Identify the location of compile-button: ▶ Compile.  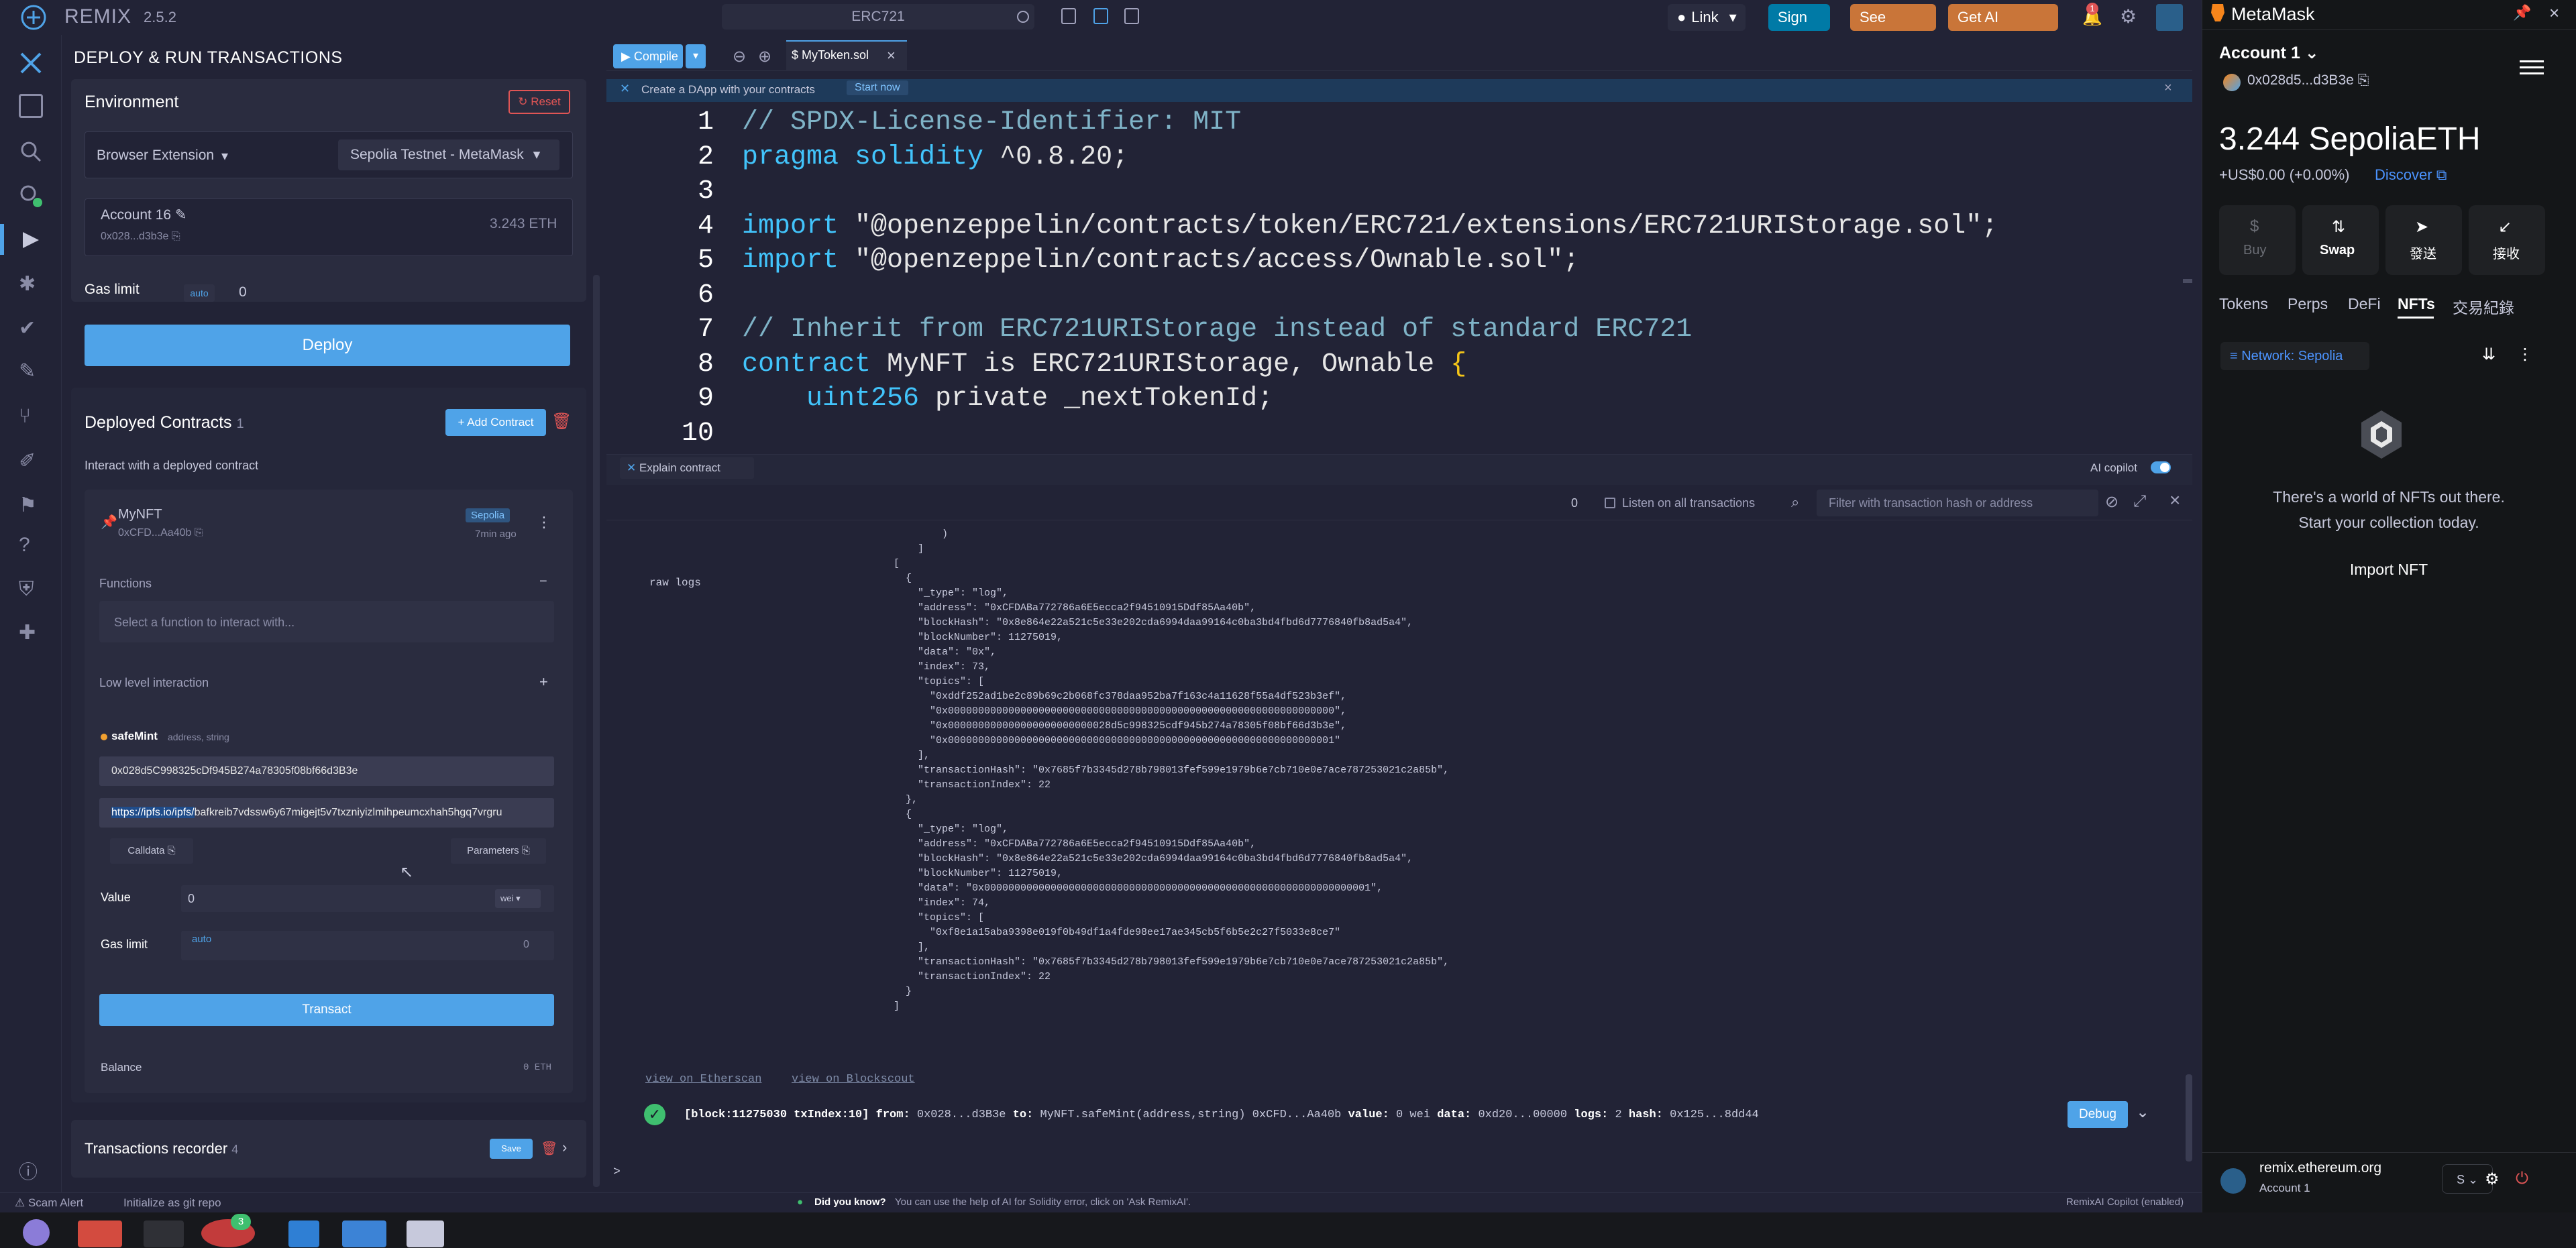
(648, 56).